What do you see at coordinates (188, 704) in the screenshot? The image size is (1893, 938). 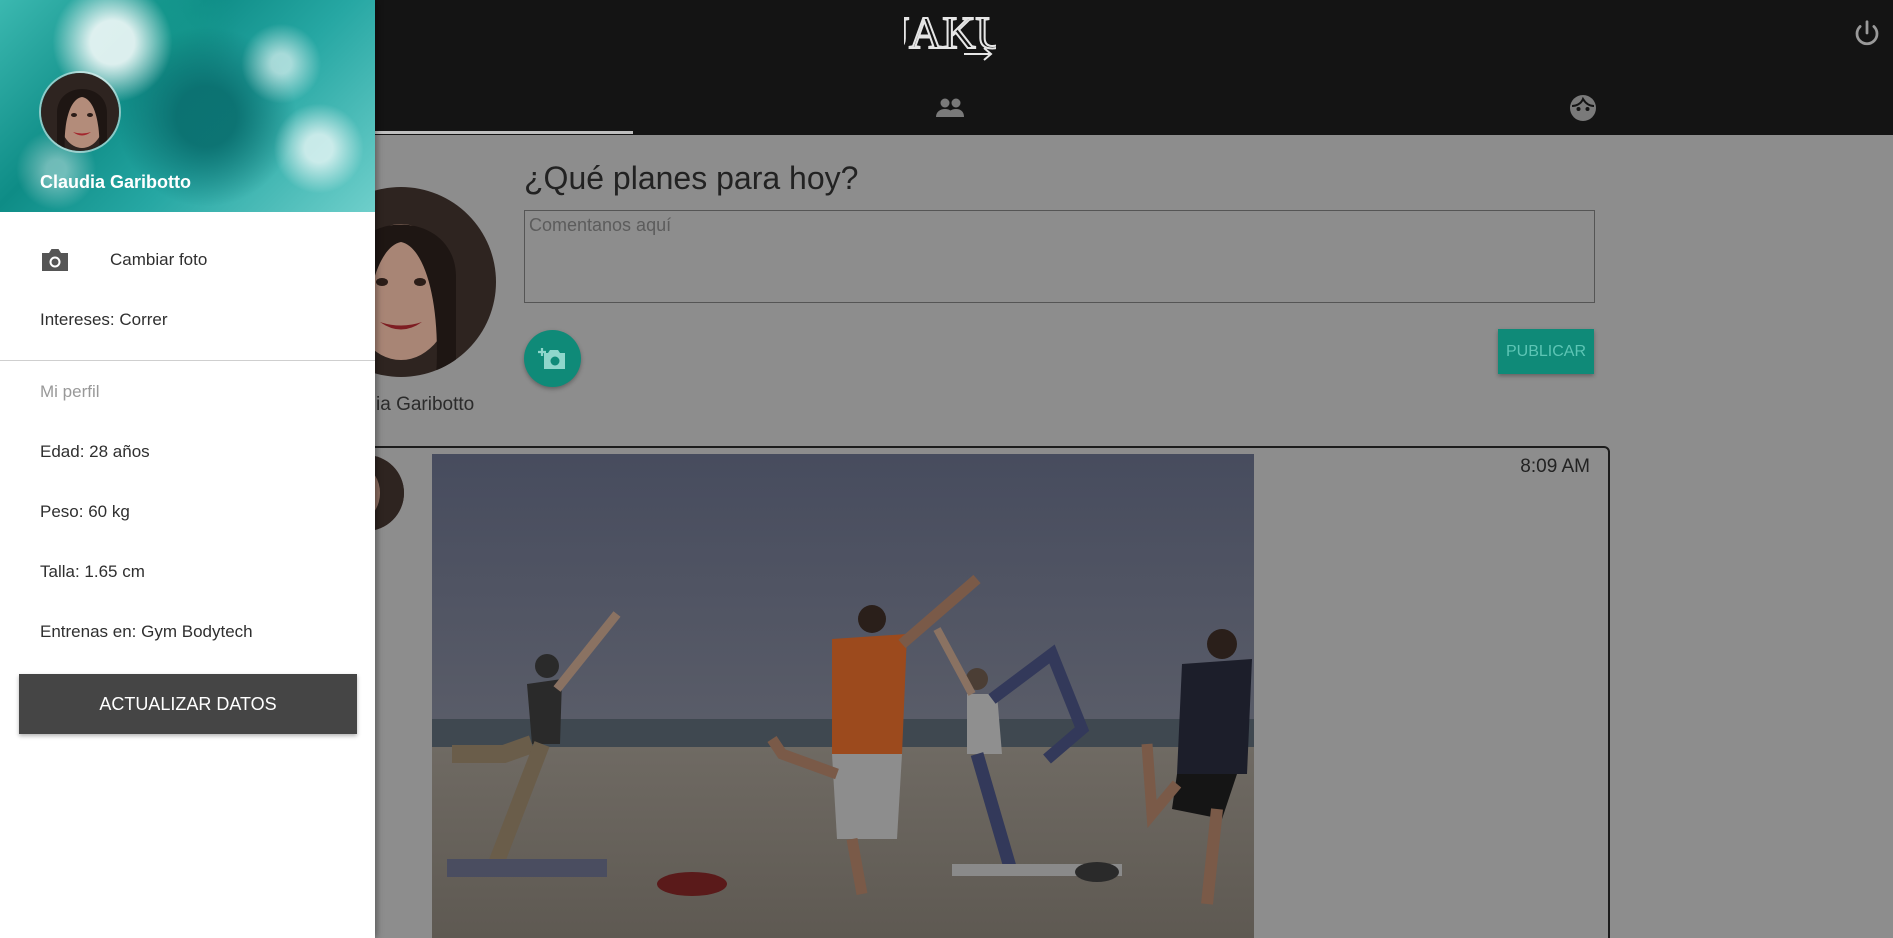 I see `update-data-button: ACTUALIZAR DATOS` at bounding box center [188, 704].